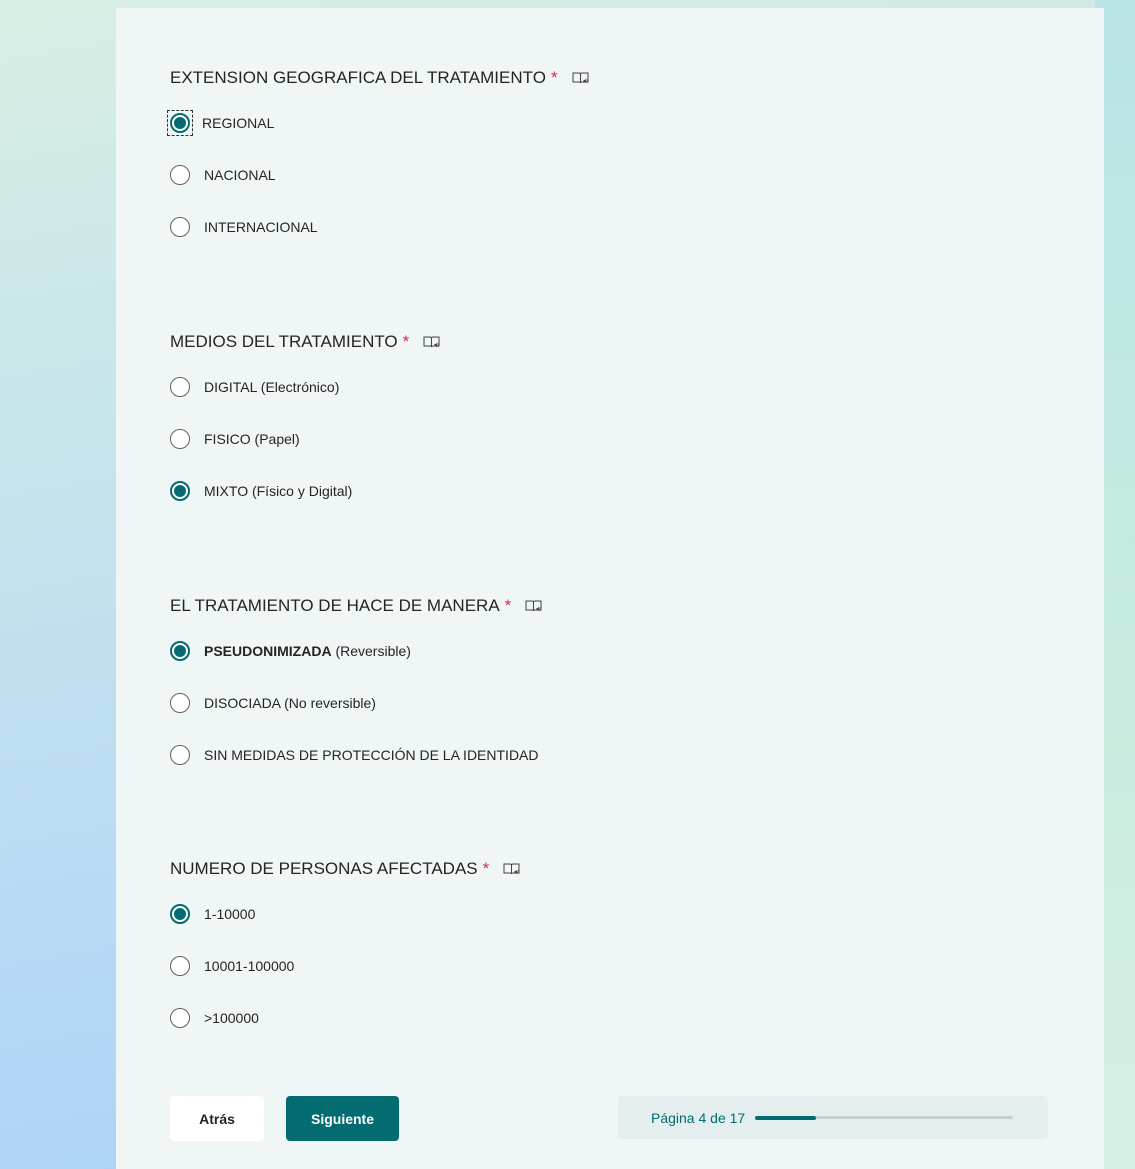 This screenshot has width=1135, height=1169. What do you see at coordinates (217, 1118) in the screenshot?
I see `back-button: Atrás` at bounding box center [217, 1118].